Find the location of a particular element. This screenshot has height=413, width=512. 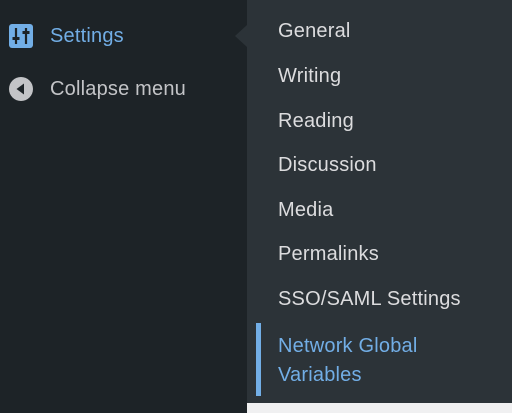

menu-item-settings: Settings is located at coordinates (123, 36).